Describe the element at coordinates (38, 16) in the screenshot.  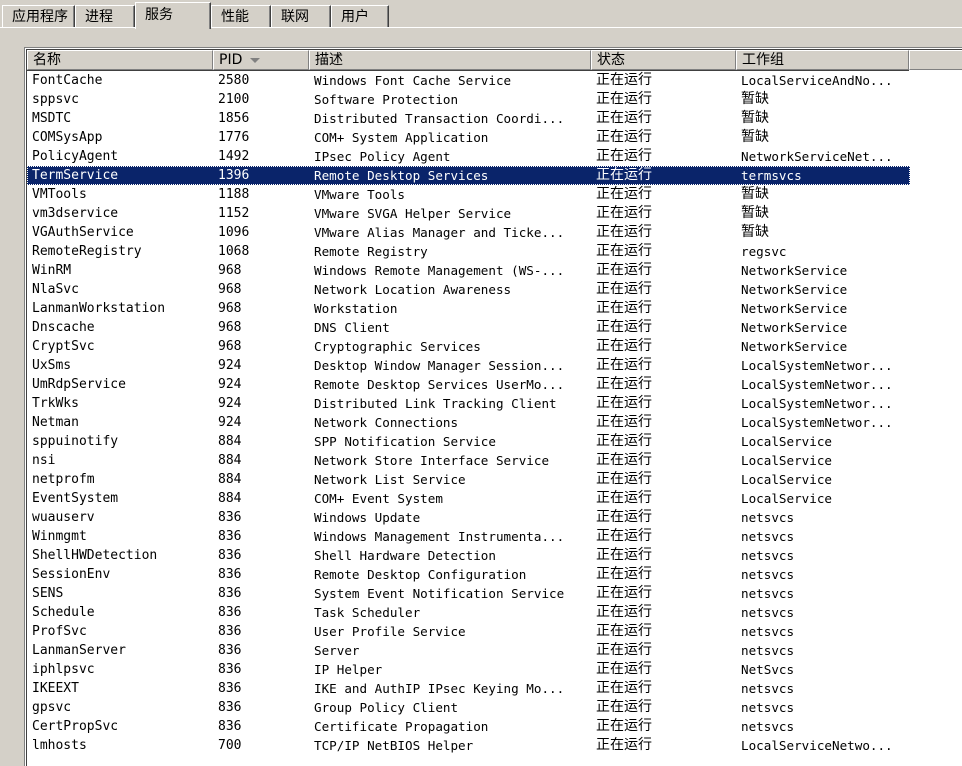
I see `tab-applications: 应用程序` at that location.